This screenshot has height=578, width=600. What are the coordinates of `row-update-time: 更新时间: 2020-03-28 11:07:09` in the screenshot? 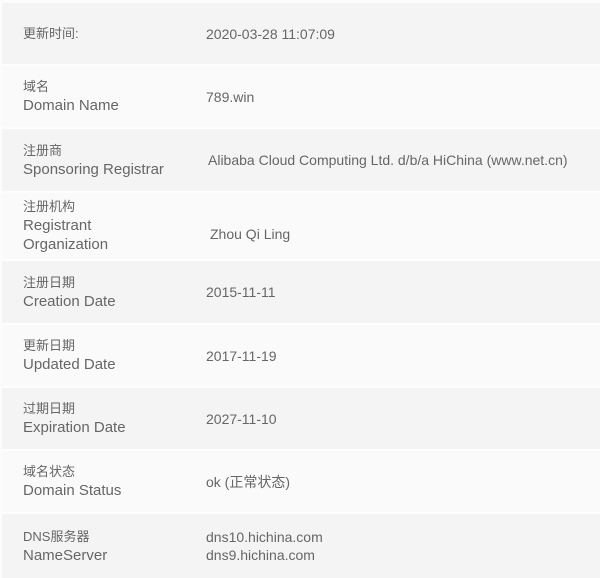 It's located at (301, 34).